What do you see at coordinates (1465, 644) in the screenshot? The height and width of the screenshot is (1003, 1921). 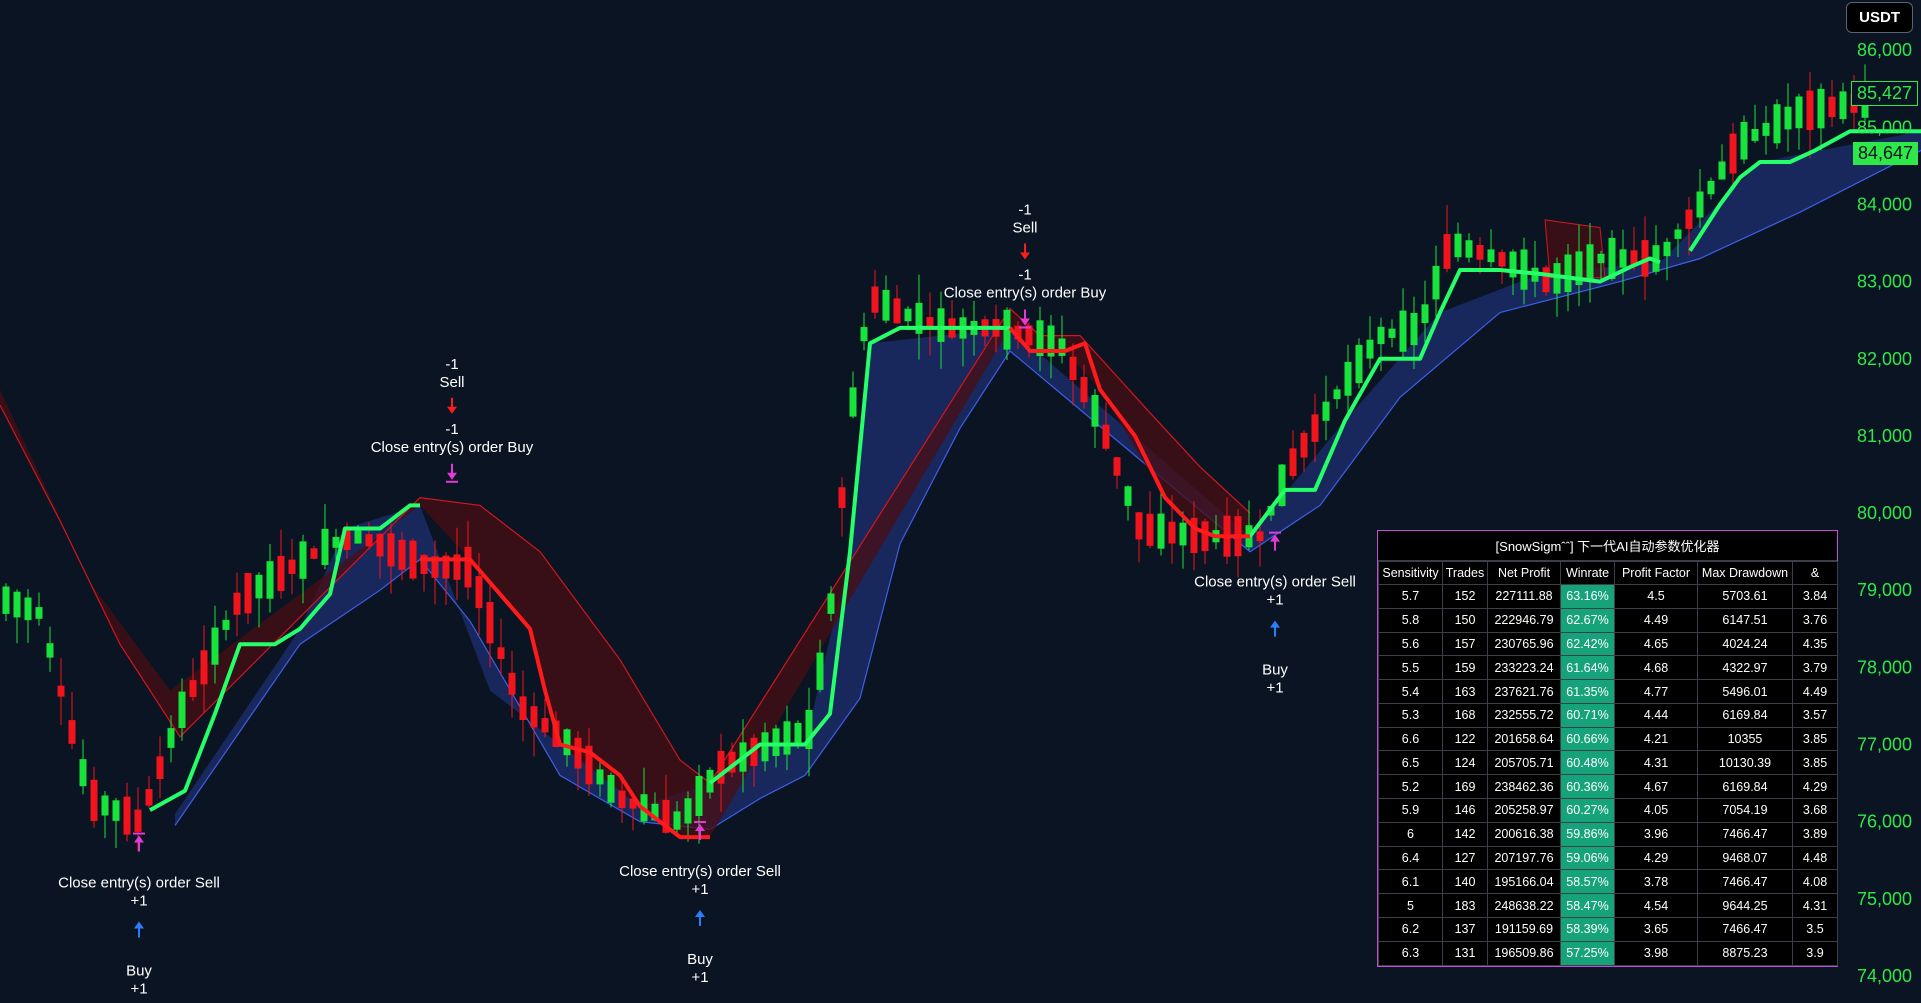 I see `optimizer-cell: 157` at bounding box center [1465, 644].